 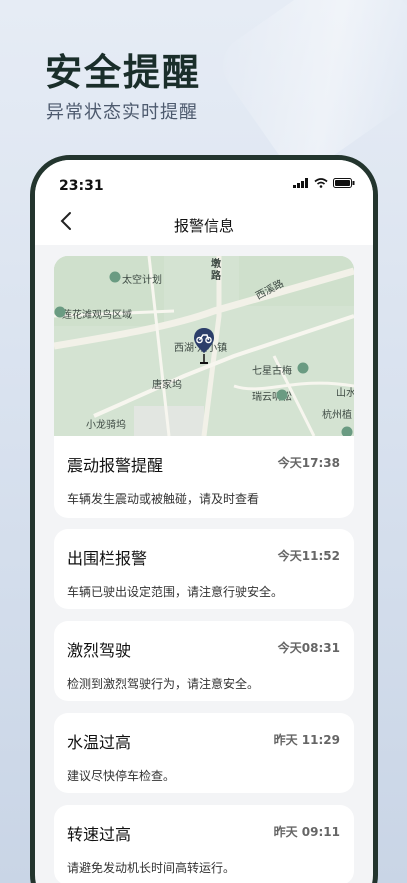 I want to click on vehicle-location-pin-icon, so click(x=204, y=347).